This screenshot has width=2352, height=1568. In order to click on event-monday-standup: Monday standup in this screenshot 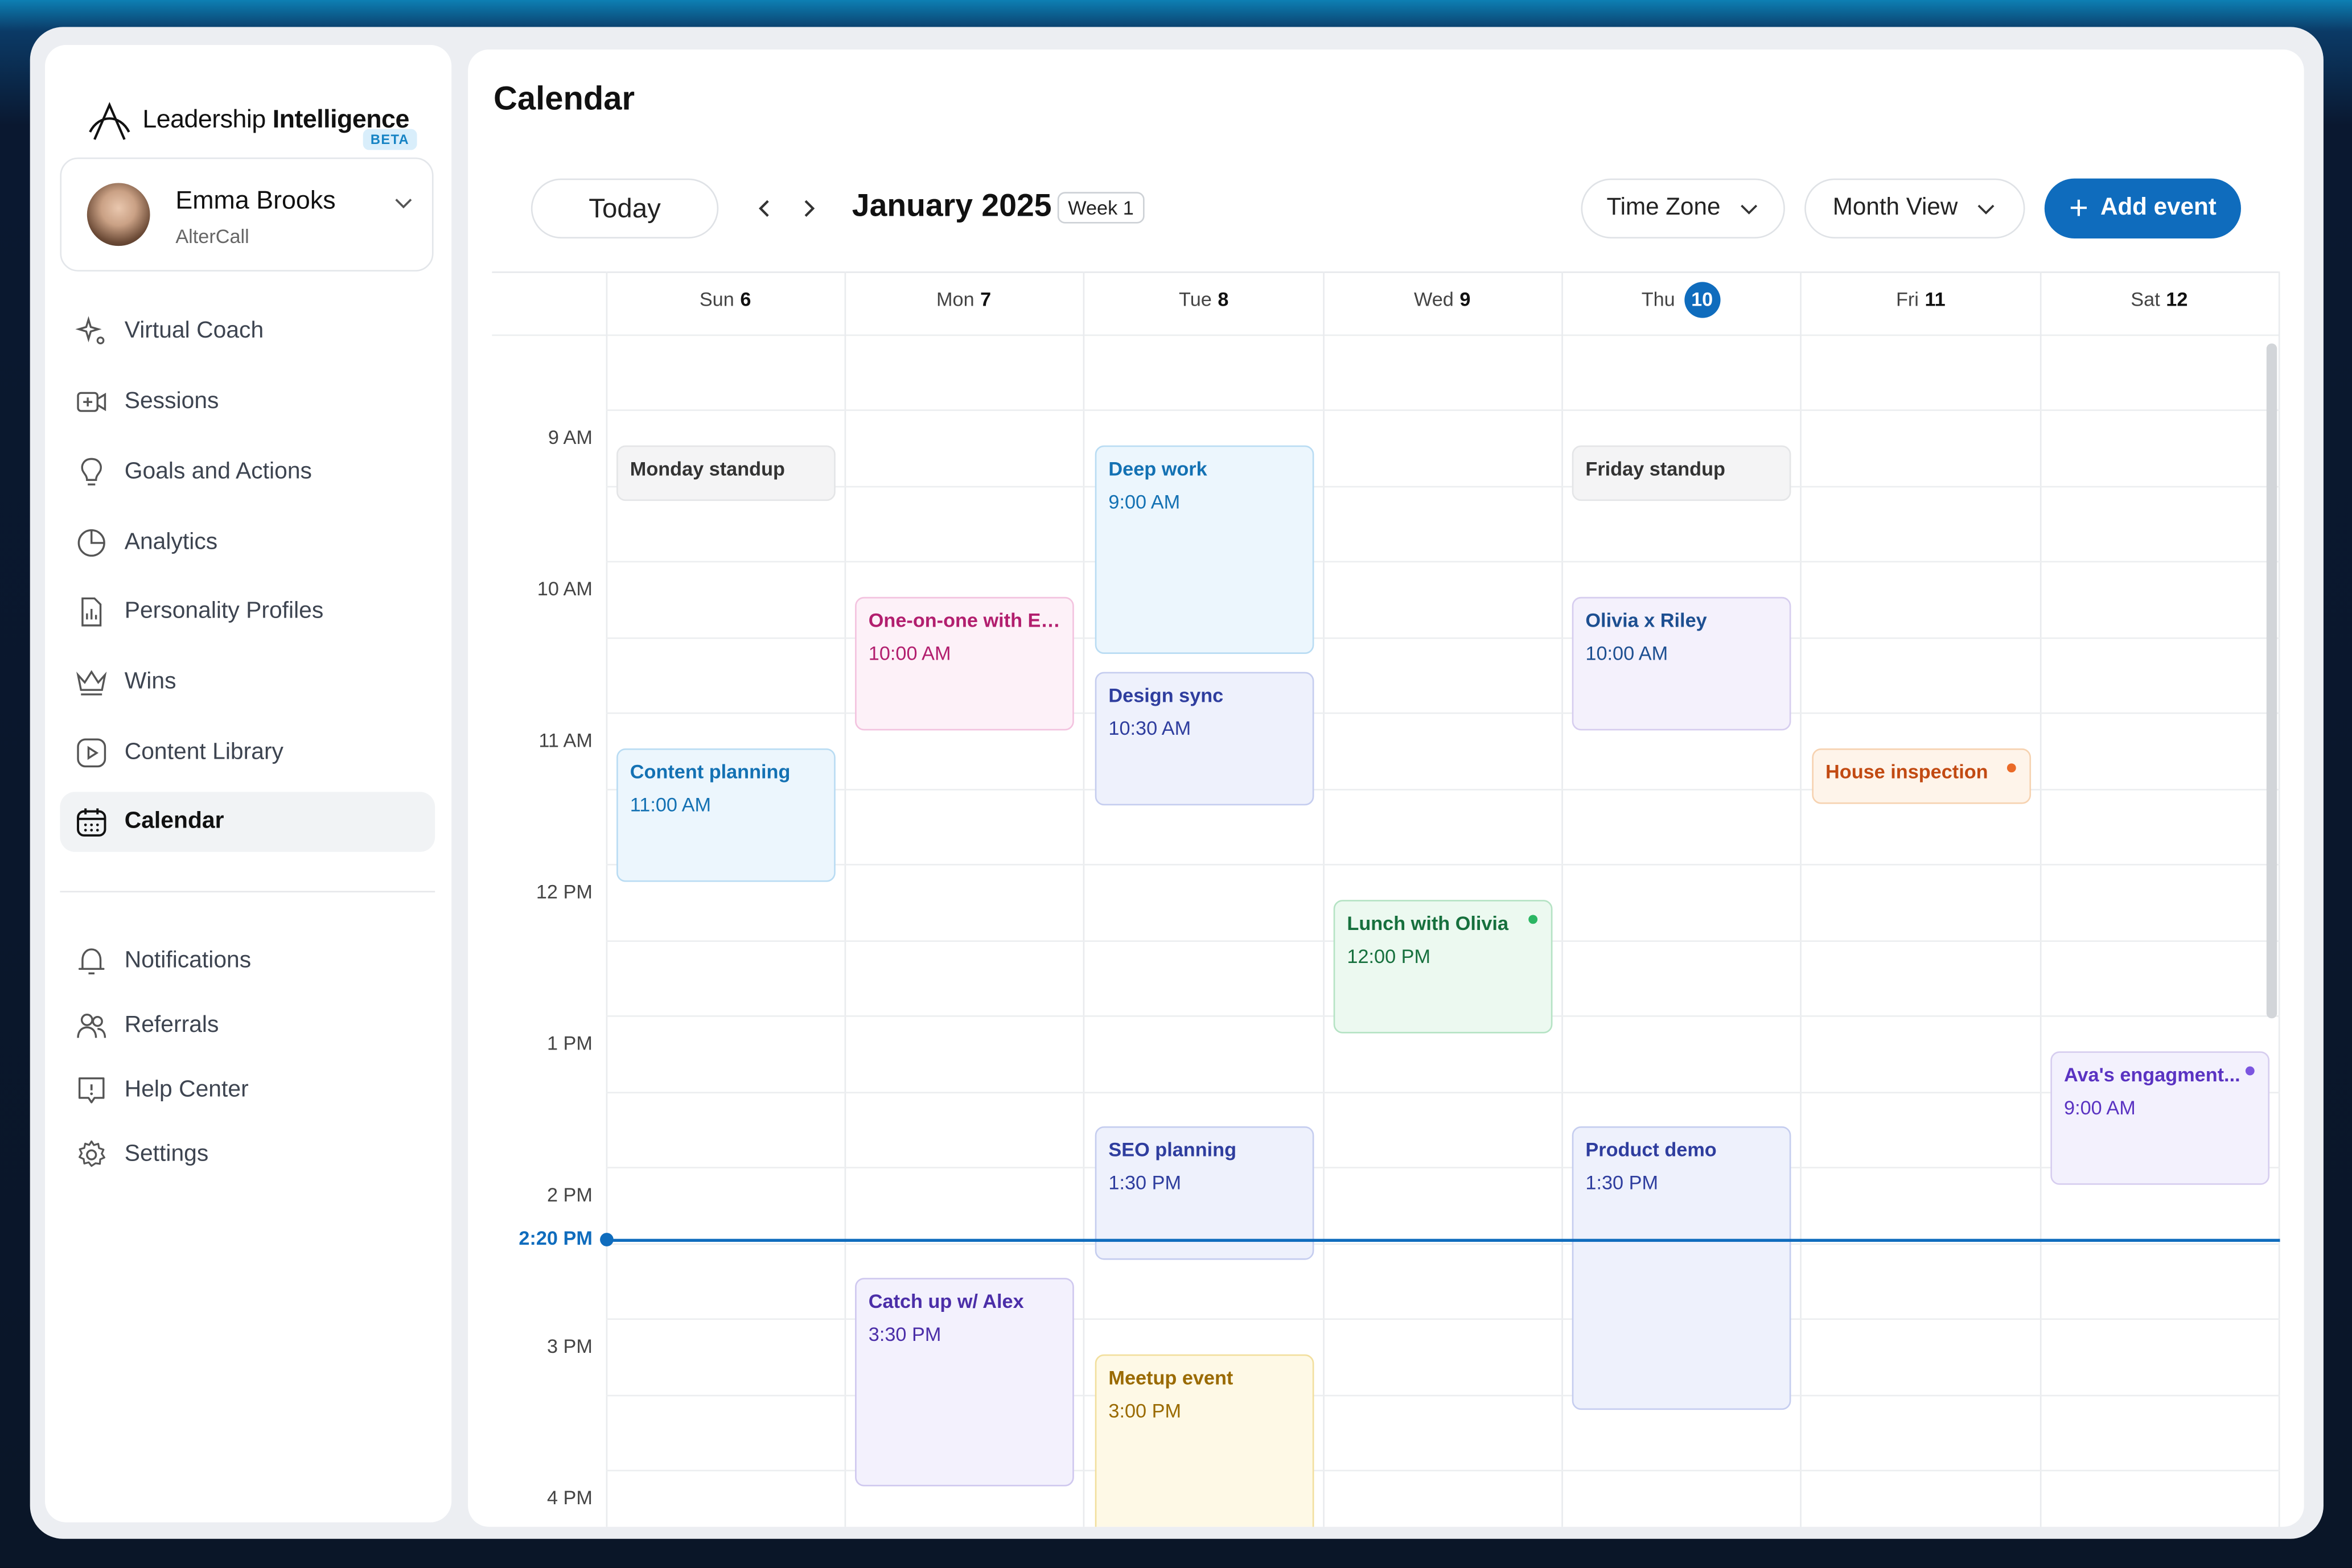, I will do `click(726, 473)`.